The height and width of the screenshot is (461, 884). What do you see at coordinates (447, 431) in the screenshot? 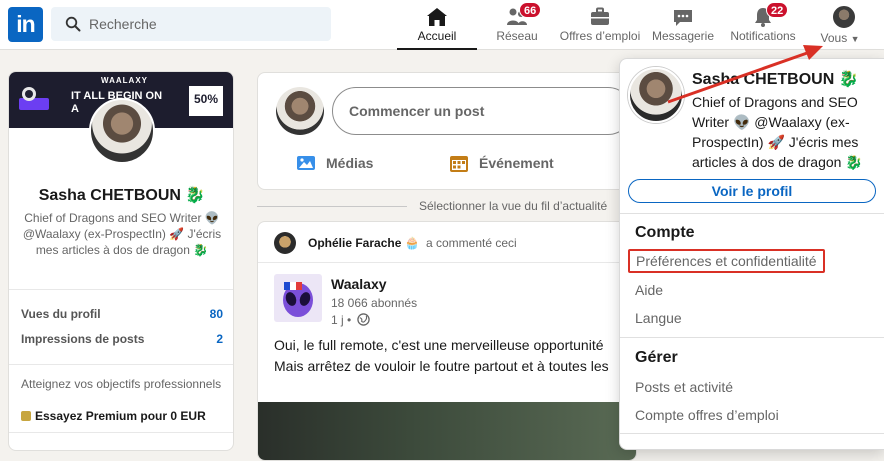
I see `post-image` at bounding box center [447, 431].